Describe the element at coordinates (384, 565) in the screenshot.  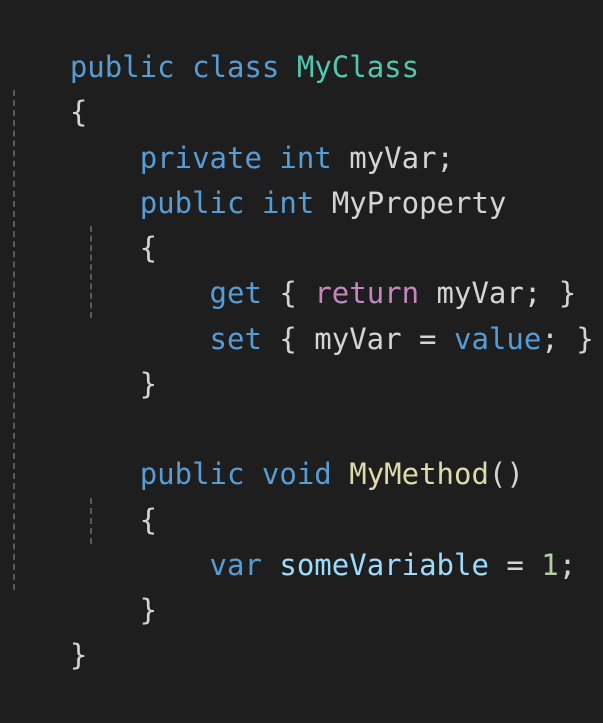
I see `variable-name: someVariable` at that location.